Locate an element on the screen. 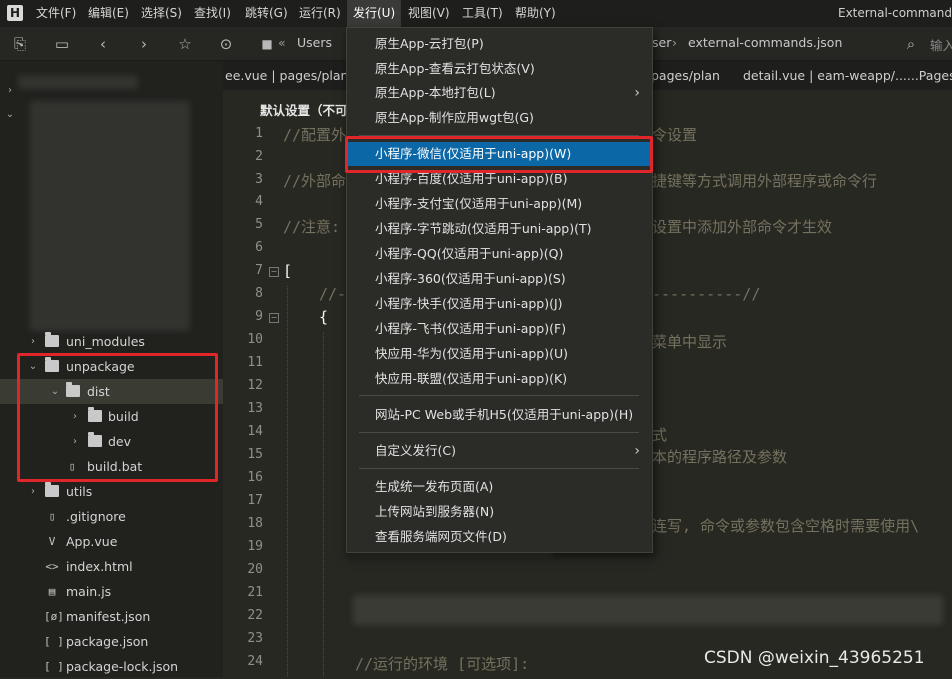 The width and height of the screenshot is (952, 679). menu-publish: 发行(U) is located at coordinates (374, 13).